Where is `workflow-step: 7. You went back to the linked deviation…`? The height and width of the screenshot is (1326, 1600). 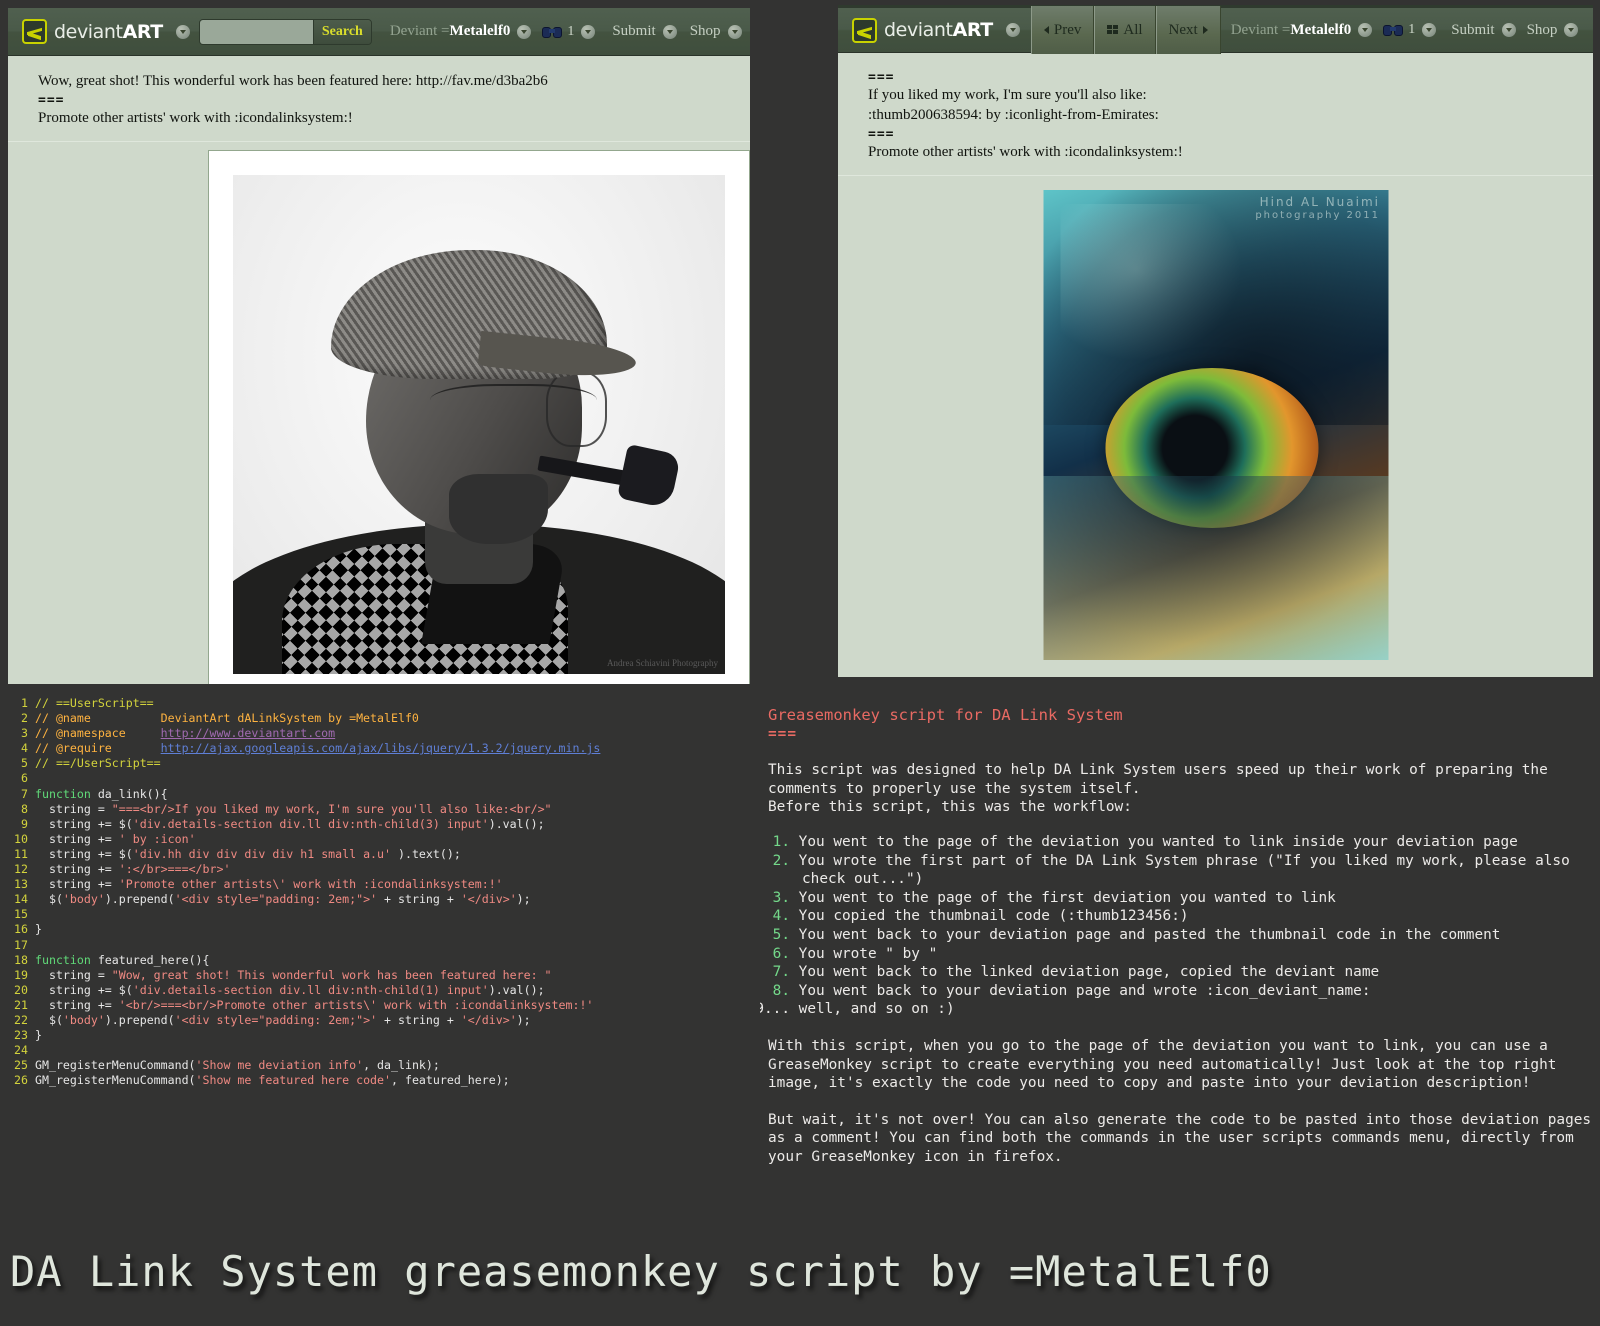 workflow-step: 7. You went back to the linked deviation… is located at coordinates (1180, 972).